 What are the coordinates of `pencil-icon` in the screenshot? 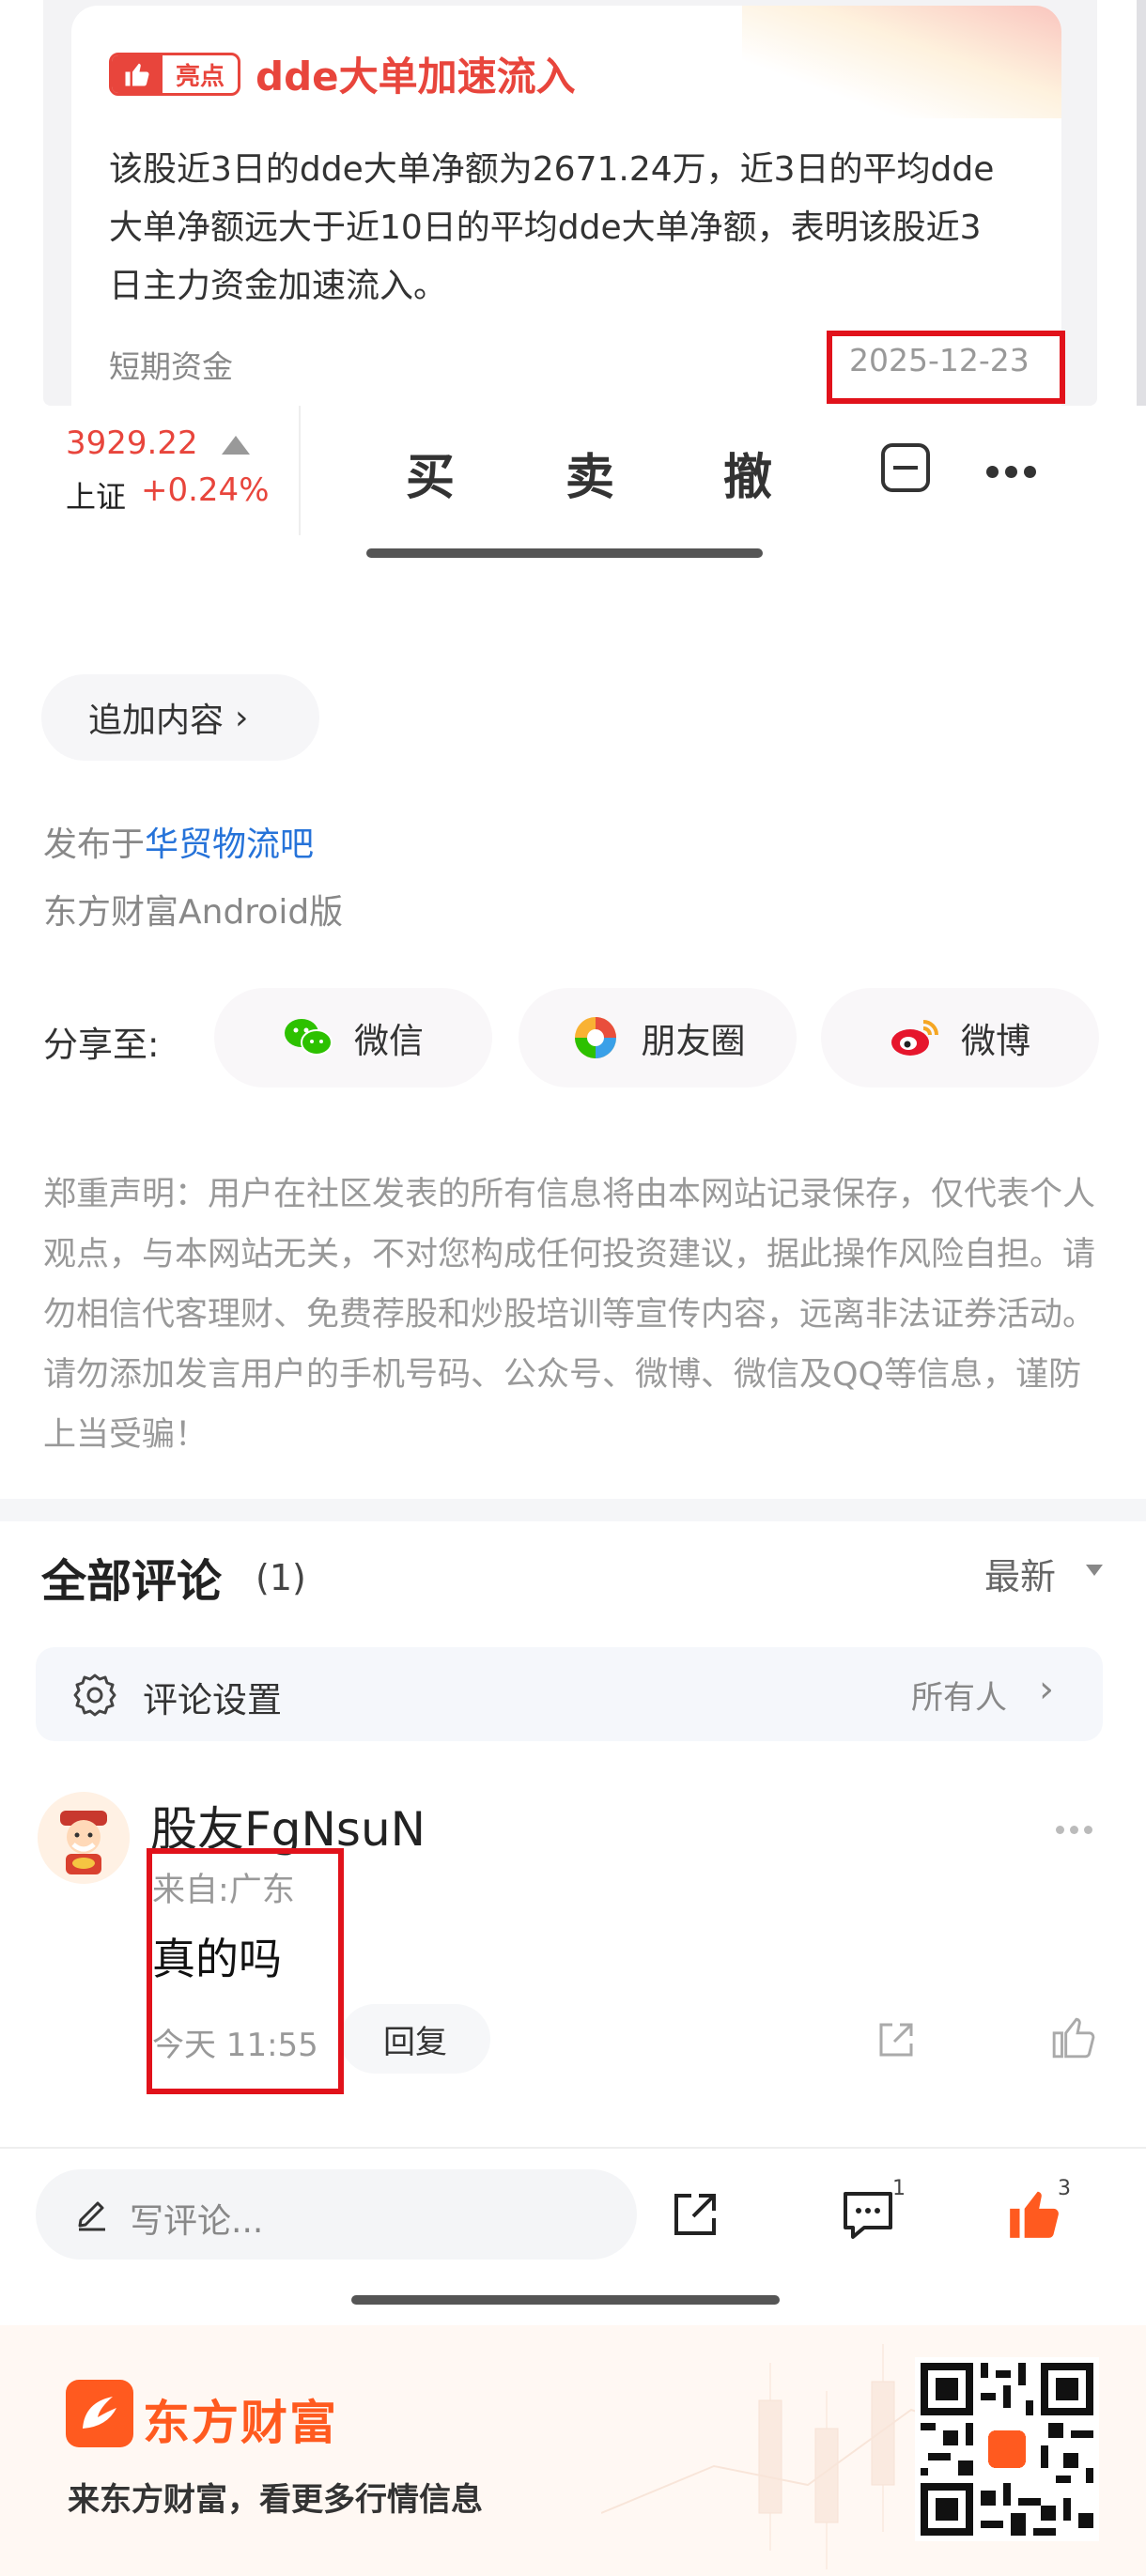 It's located at (91, 2216).